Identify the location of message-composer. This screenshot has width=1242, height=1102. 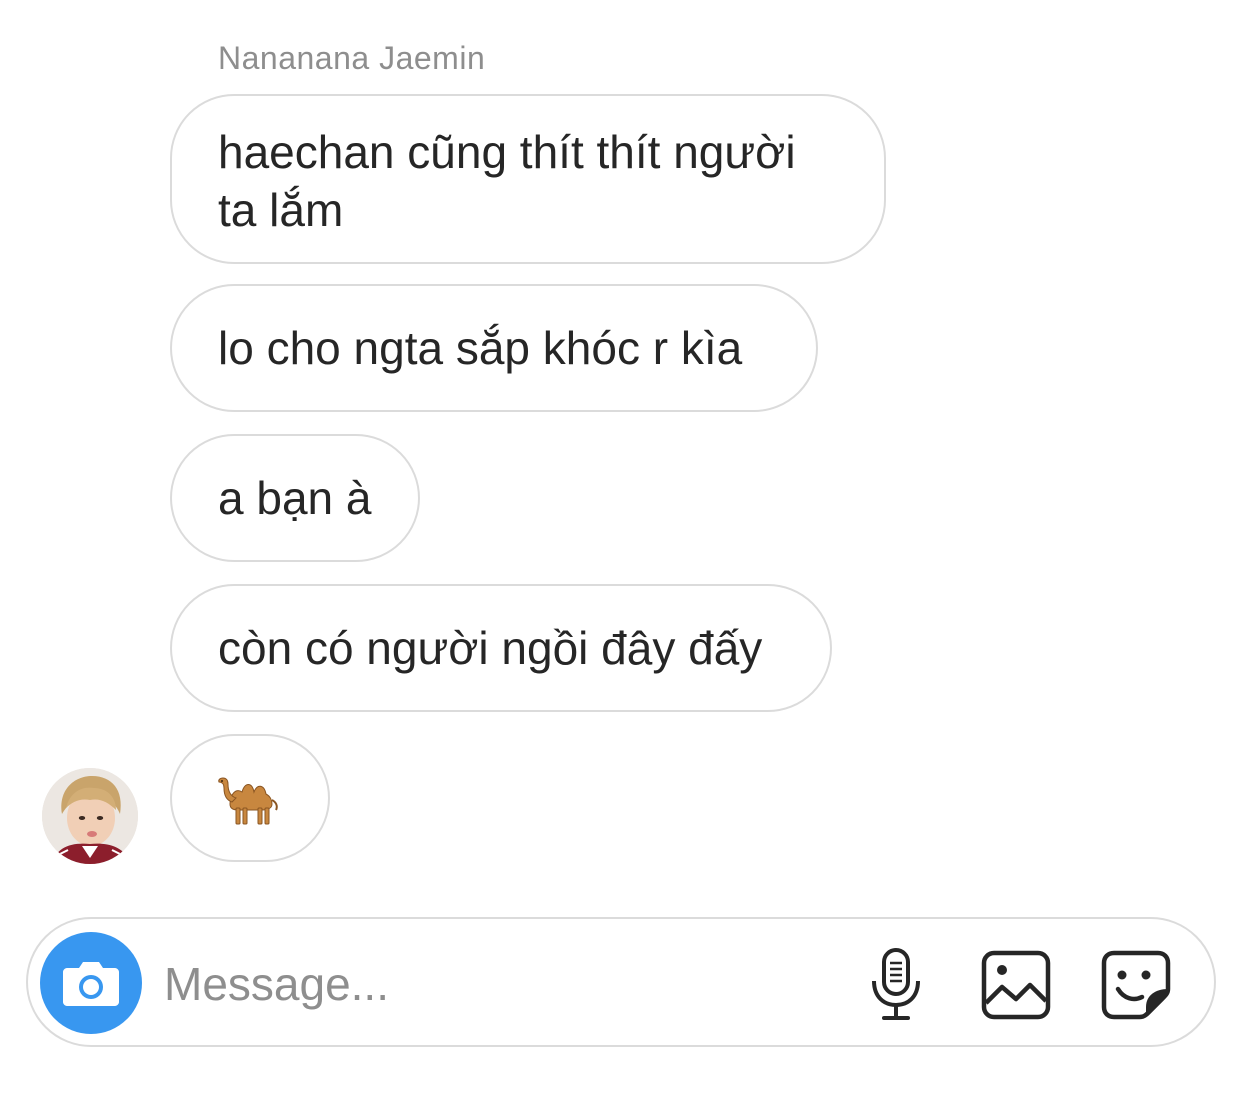
(621, 982).